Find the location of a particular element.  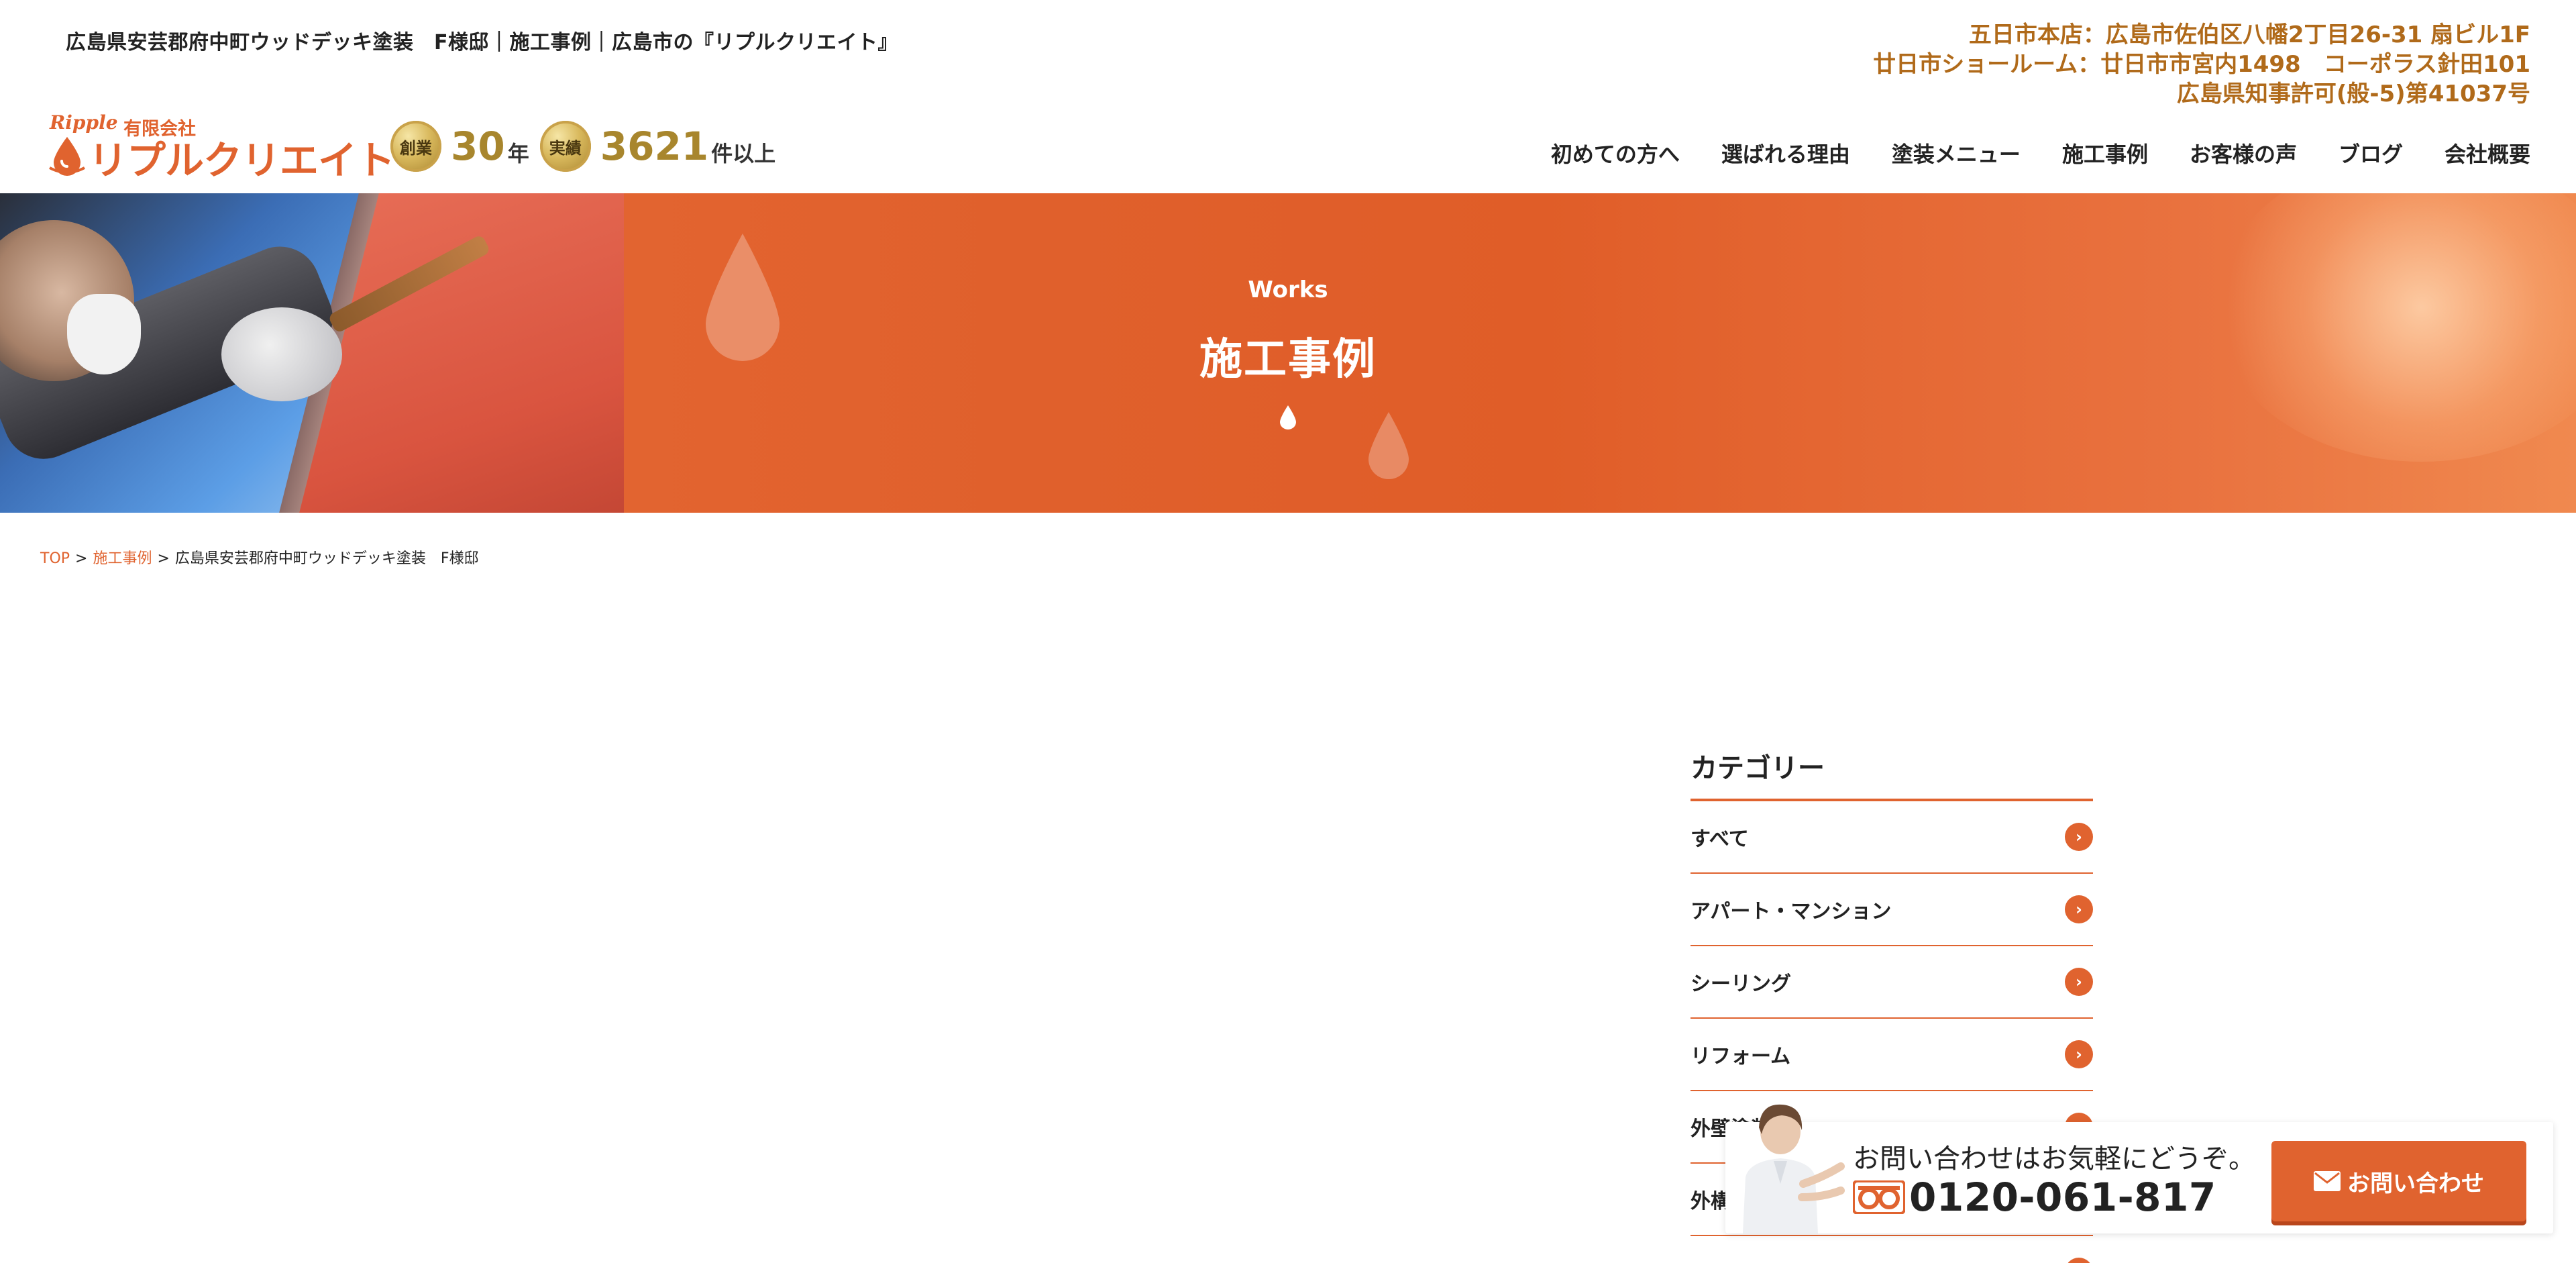

nav-item-customer-voices: お客様の声 is located at coordinates (2243, 153).